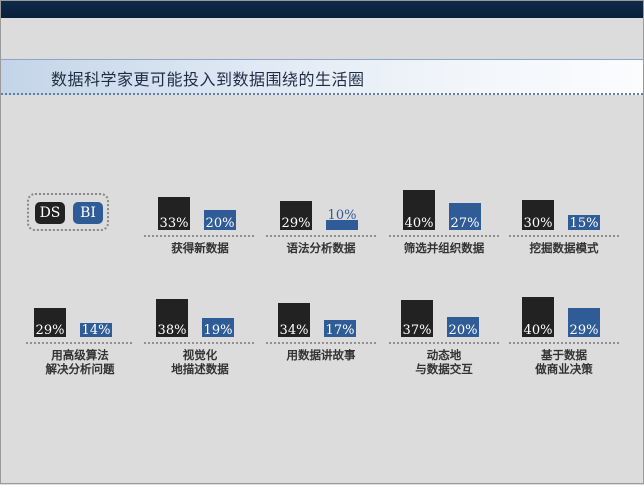  What do you see at coordinates (342, 215) in the screenshot?
I see `value-label-bi: 10%` at bounding box center [342, 215].